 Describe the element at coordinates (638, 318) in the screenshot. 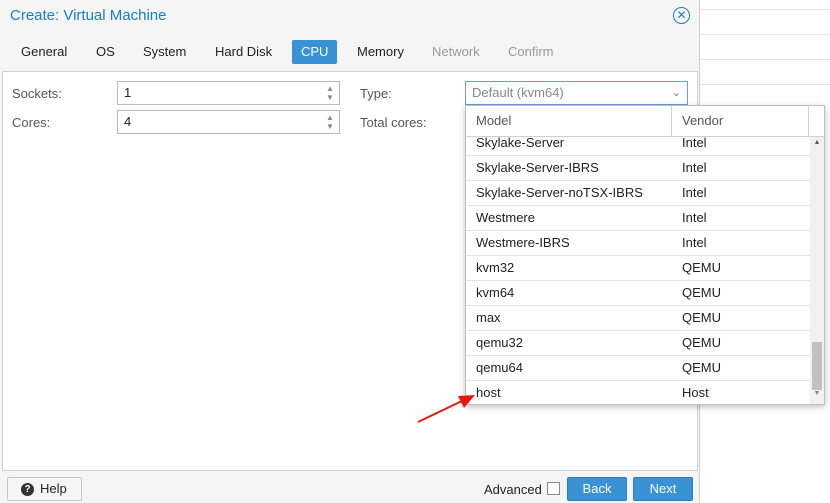

I see `list-item: max QEMU` at that location.